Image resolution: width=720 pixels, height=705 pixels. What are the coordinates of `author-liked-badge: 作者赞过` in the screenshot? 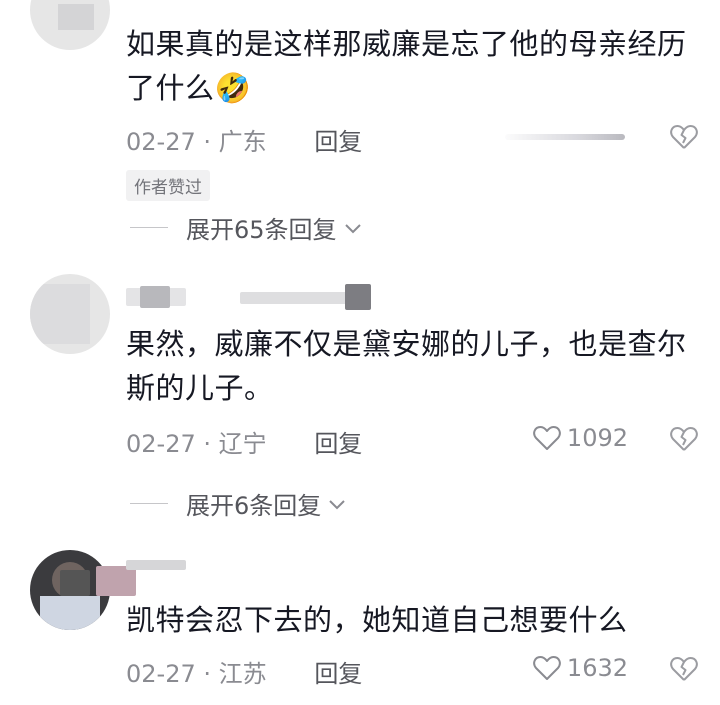 It's located at (168, 185).